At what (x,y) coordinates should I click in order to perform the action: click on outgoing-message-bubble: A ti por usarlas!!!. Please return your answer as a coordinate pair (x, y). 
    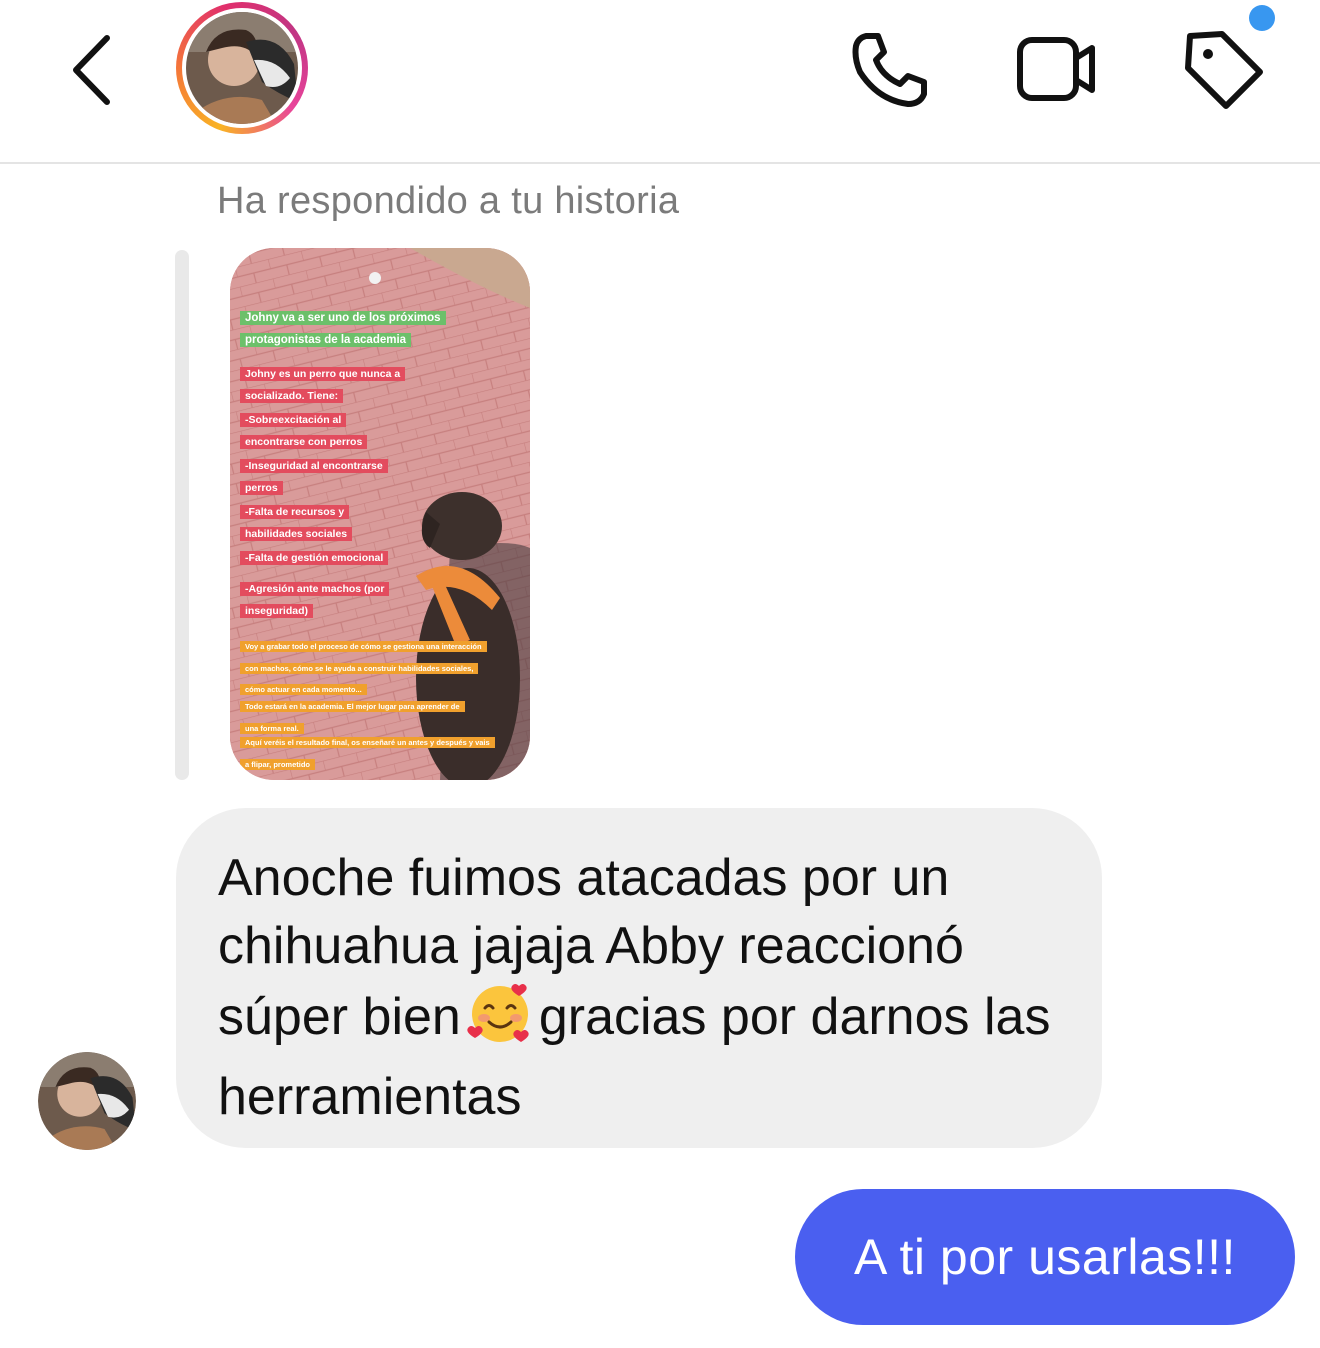
    Looking at the image, I should click on (1045, 1257).